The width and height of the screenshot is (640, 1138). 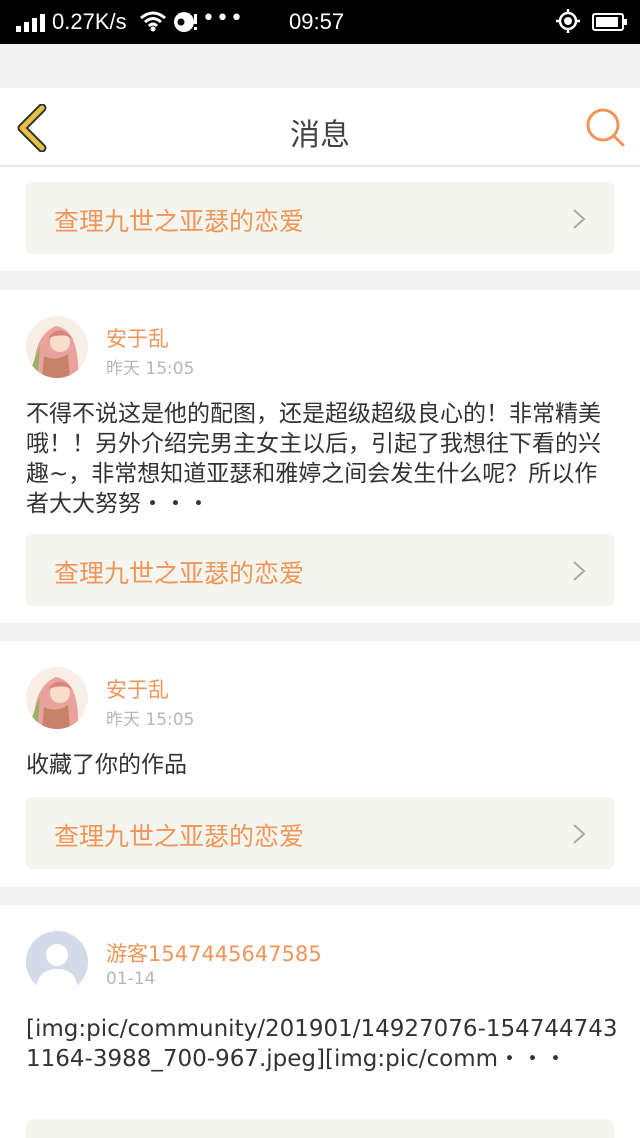 I want to click on message-card: 查理九世之亚瑟的恋爱, so click(x=320, y=219).